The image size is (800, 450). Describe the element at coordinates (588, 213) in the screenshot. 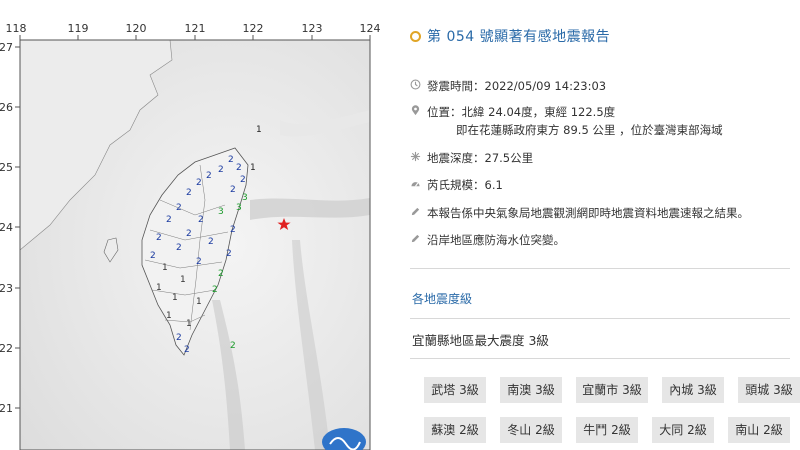

I see `note1-text: 本報告係中央氣象局地震觀測網即時地震資料地震速報之結果。` at that location.